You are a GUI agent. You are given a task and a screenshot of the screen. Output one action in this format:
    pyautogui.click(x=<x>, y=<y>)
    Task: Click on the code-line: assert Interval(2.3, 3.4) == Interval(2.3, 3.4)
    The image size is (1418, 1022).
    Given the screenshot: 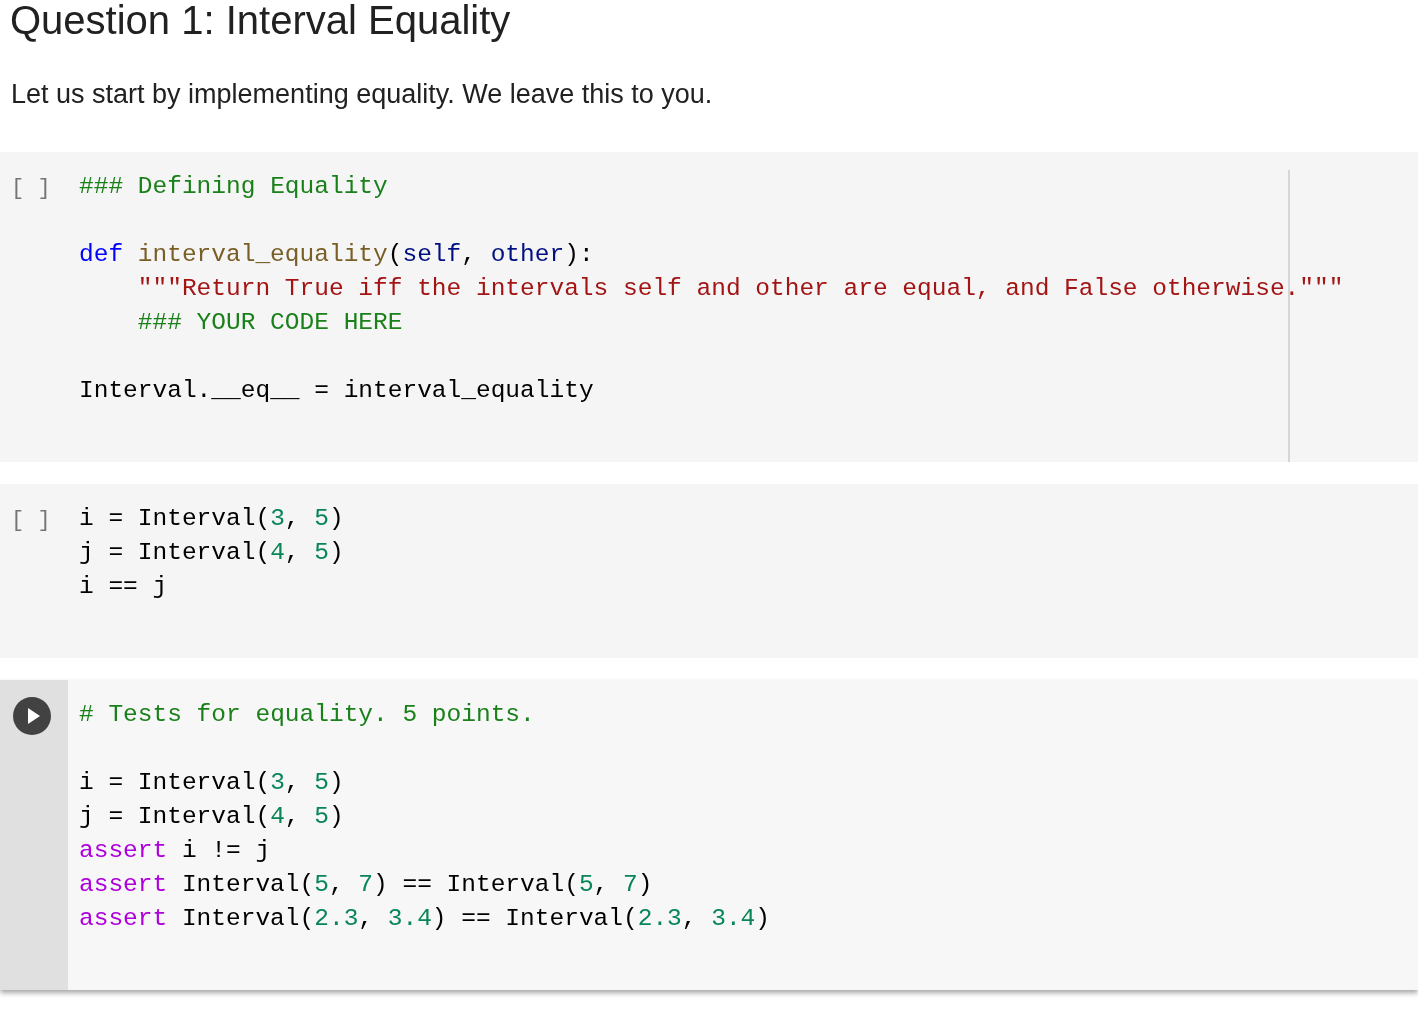 What is the action you would take?
    pyautogui.click(x=425, y=919)
    